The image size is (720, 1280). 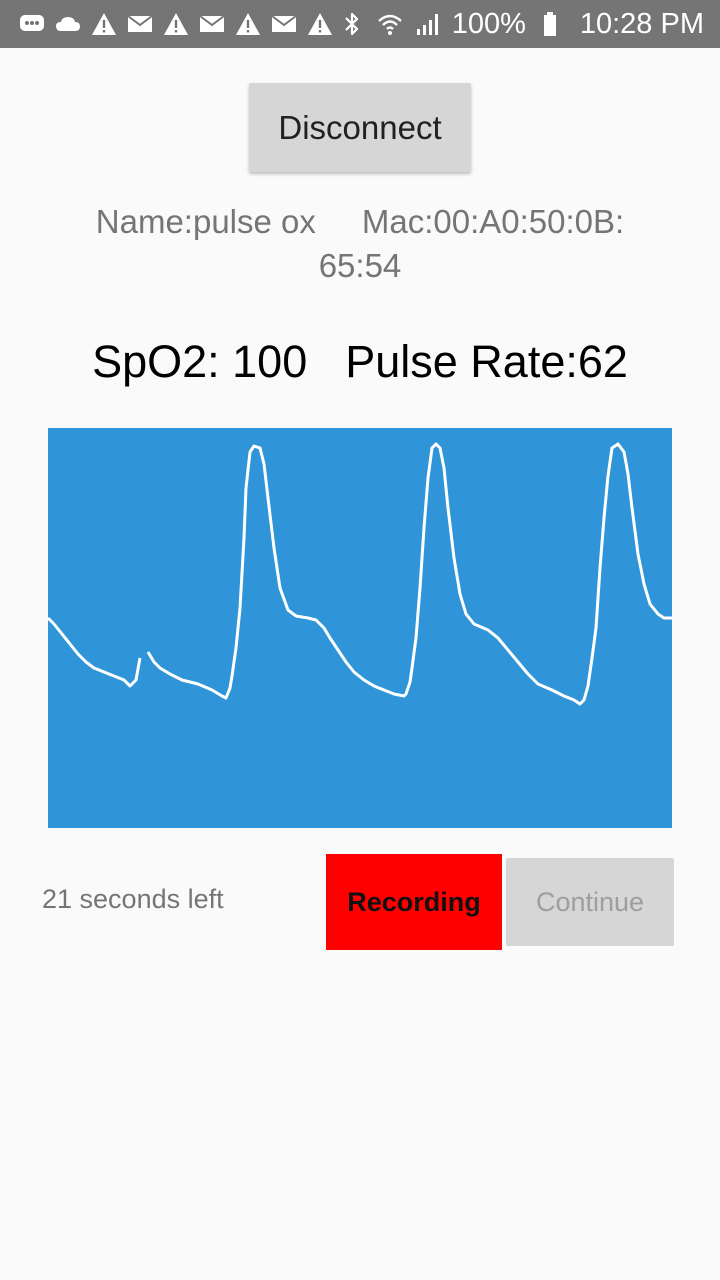 I want to click on wifi-icon, so click(x=390, y=24).